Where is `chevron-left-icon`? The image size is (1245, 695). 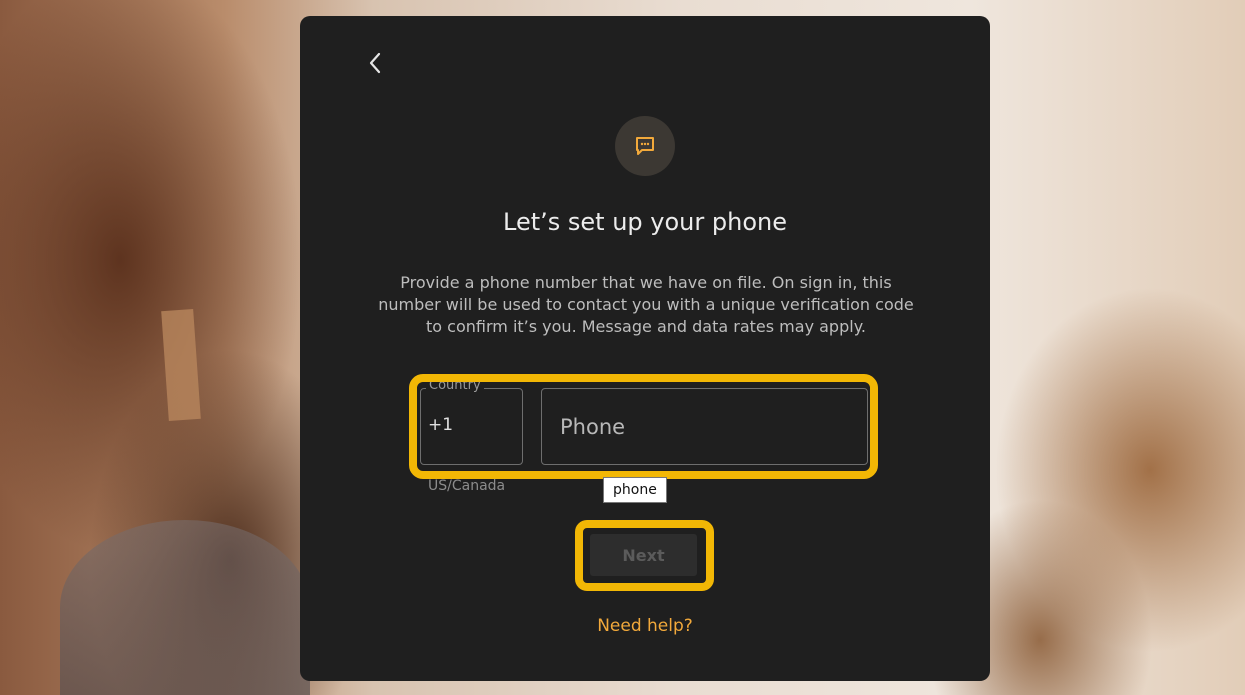
chevron-left-icon is located at coordinates (375, 63).